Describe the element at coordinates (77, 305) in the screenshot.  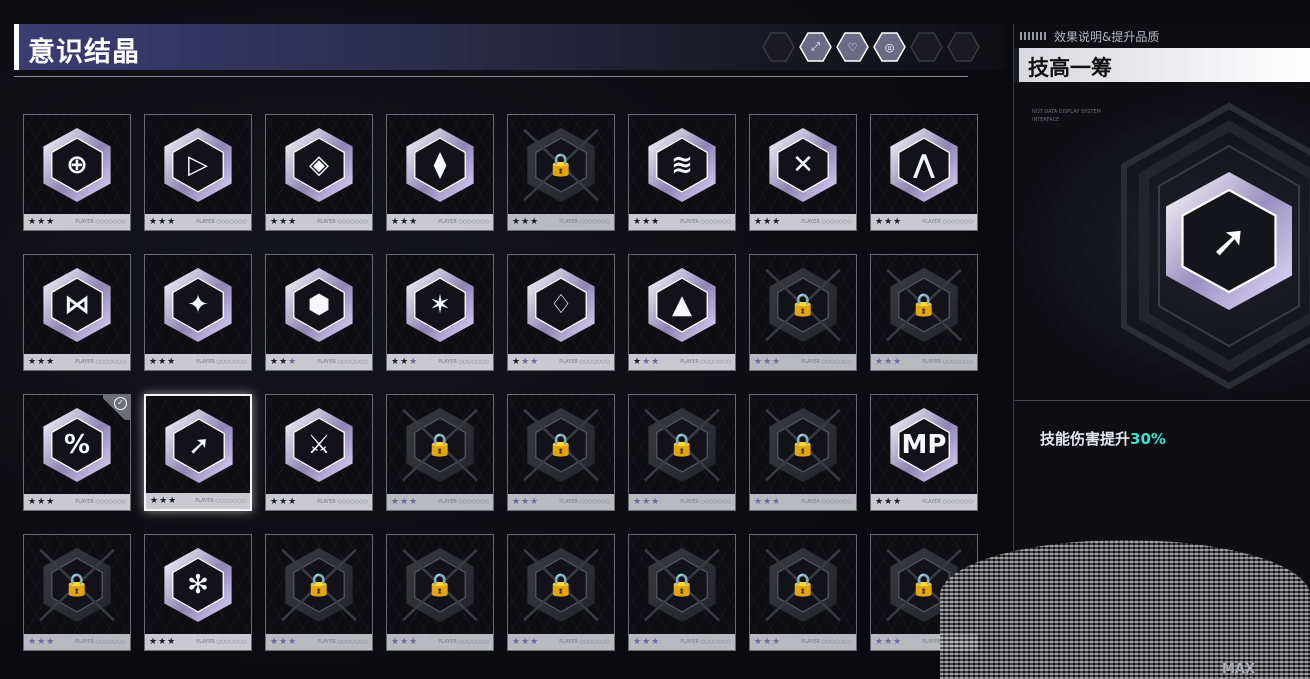
I see `crystal-symbol-icon: ⋈` at that location.